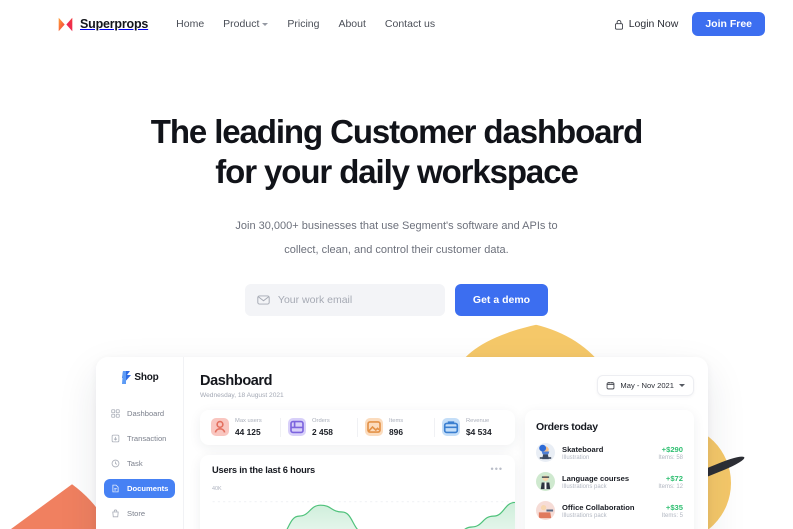 The height and width of the screenshot is (529, 793). What do you see at coordinates (148, 488) in the screenshot?
I see `sidebar-item-label: Documents` at bounding box center [148, 488].